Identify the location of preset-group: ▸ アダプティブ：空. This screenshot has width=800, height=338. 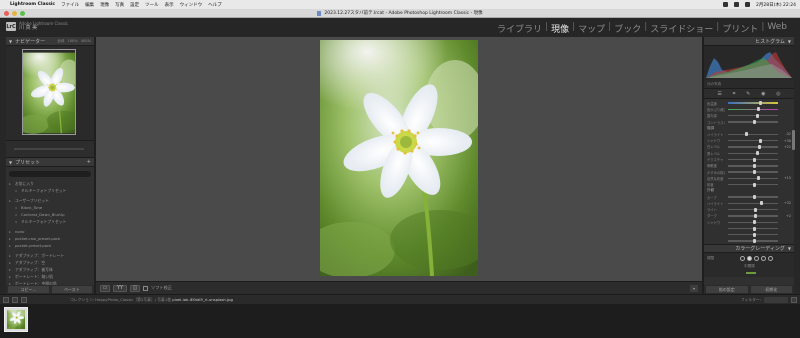
(50, 262).